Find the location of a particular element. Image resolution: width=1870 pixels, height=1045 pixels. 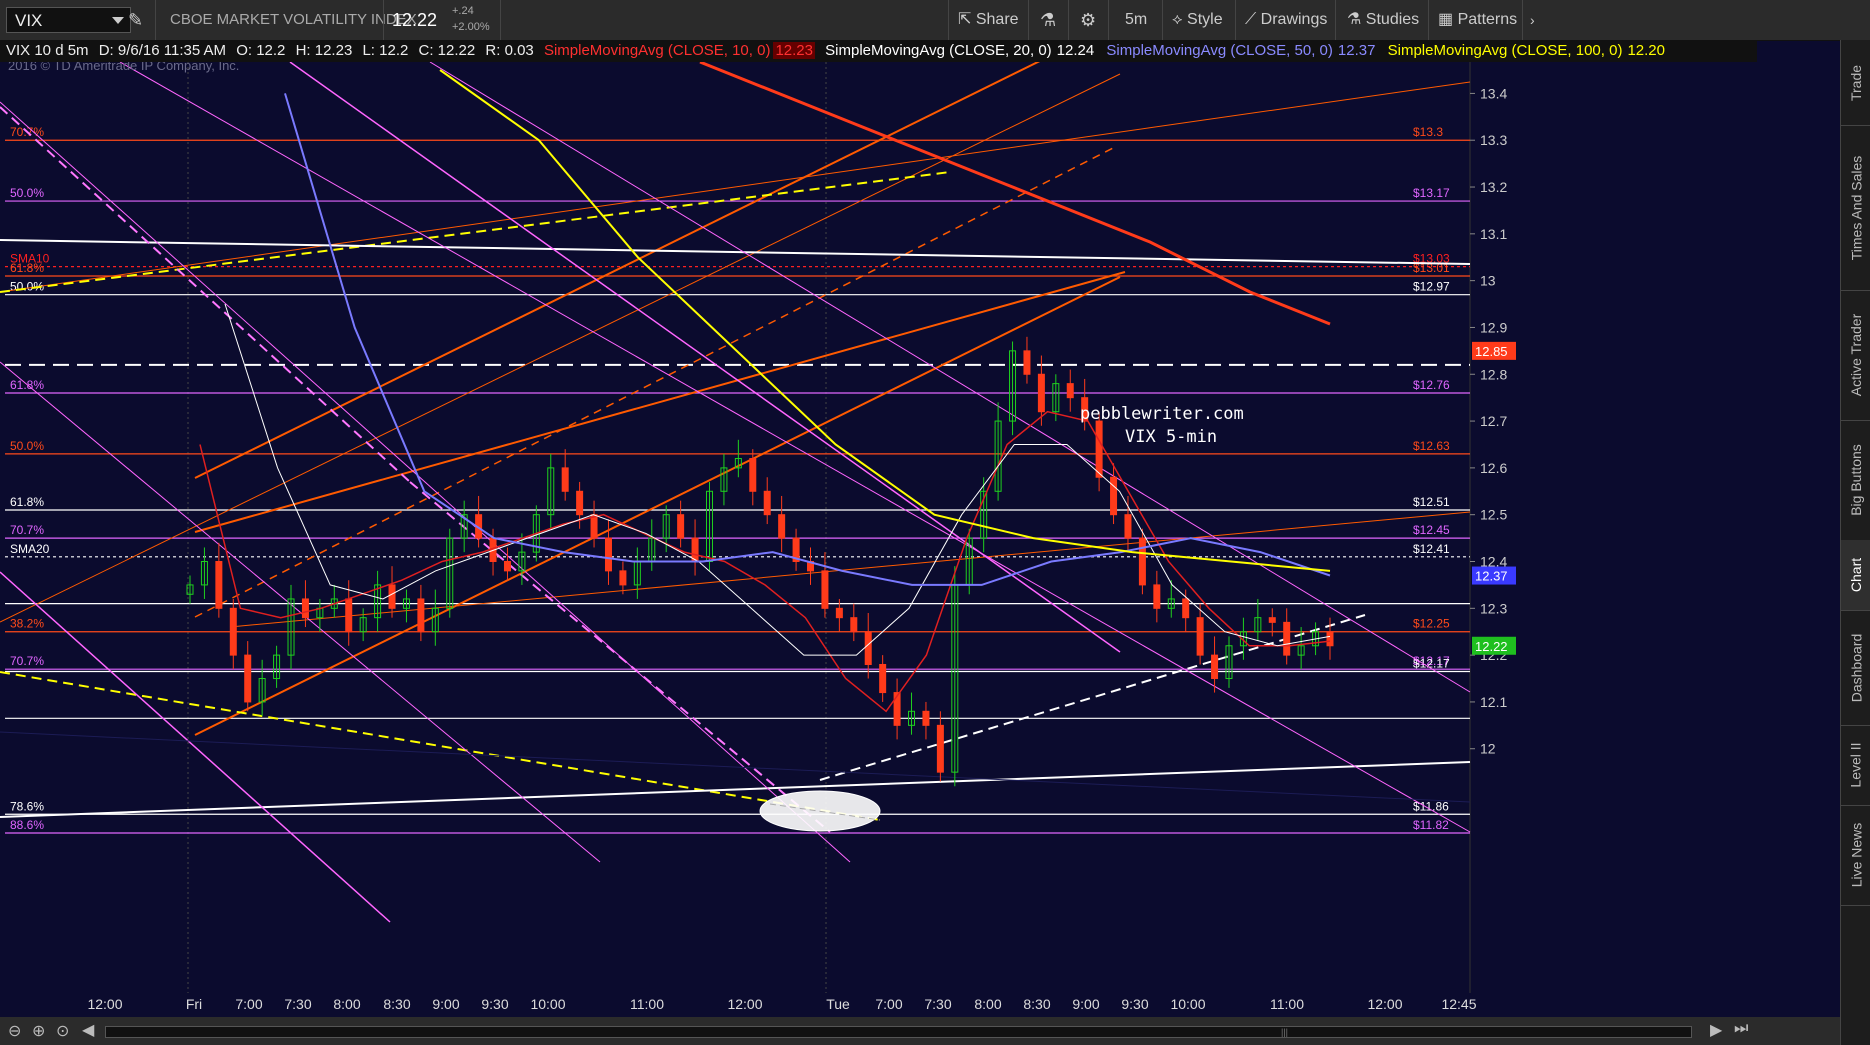

y-tick-label: 13.1 is located at coordinates (1493, 234).